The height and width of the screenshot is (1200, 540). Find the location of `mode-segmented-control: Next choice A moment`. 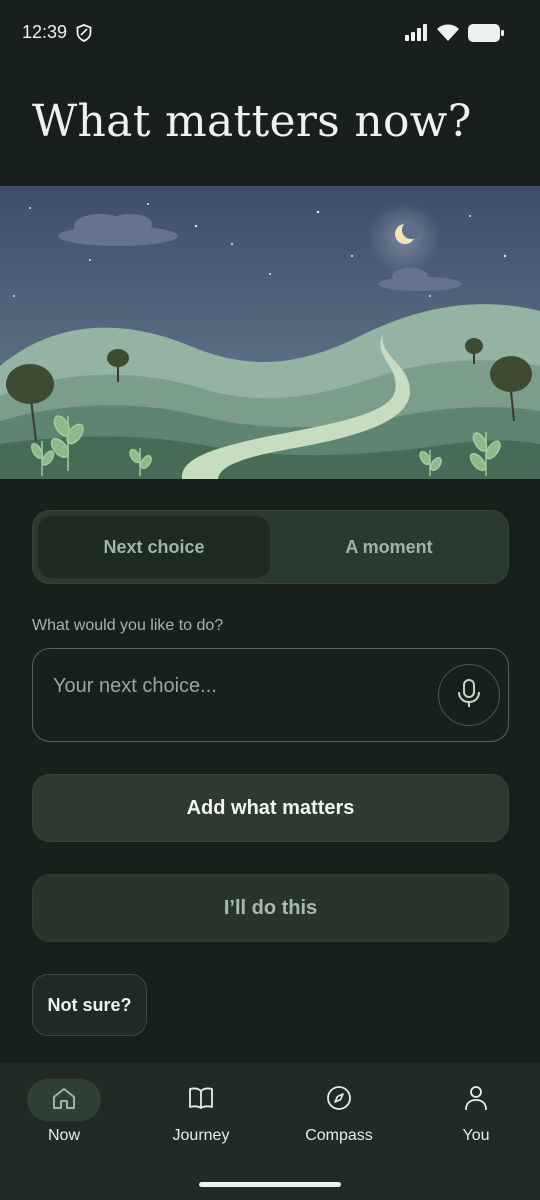

mode-segmented-control: Next choice A moment is located at coordinates (270, 547).